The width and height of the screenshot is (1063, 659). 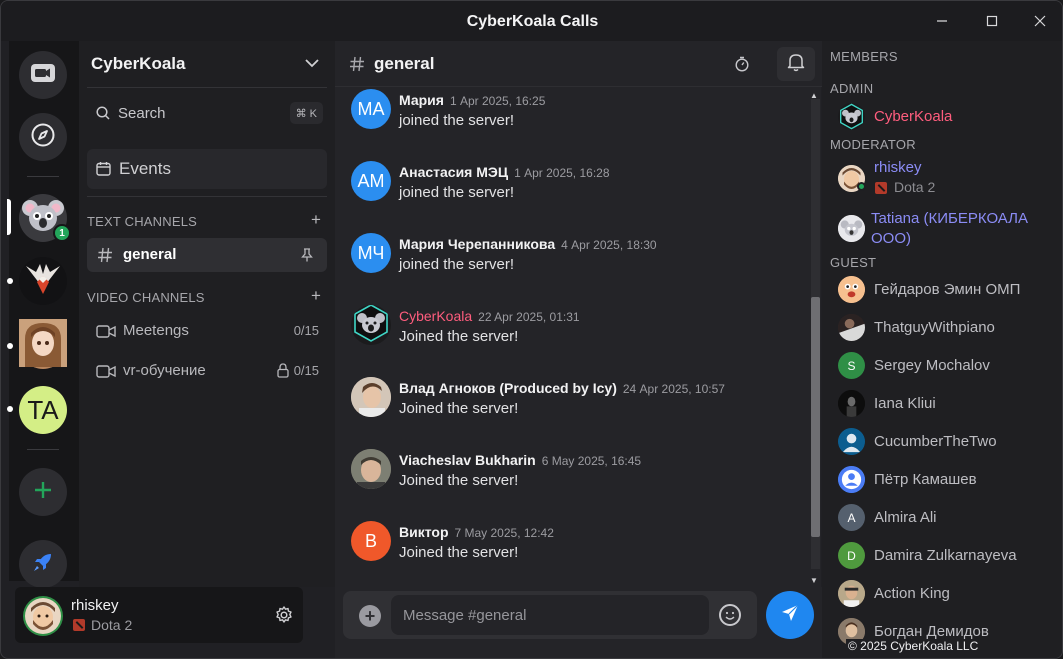 I want to click on close-icon, so click(x=1040, y=21).